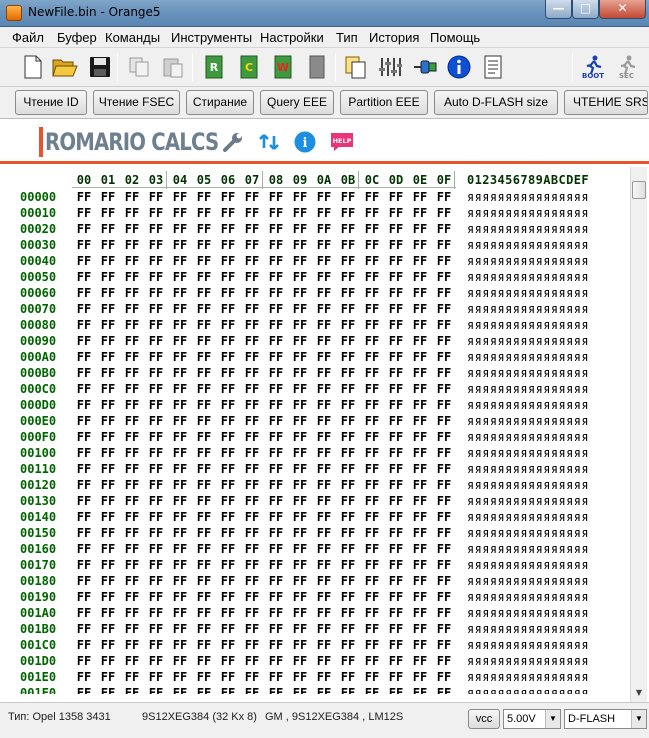 This screenshot has width=649, height=738. I want to click on read-fsec-button: Чтение FSEC, so click(136, 102).